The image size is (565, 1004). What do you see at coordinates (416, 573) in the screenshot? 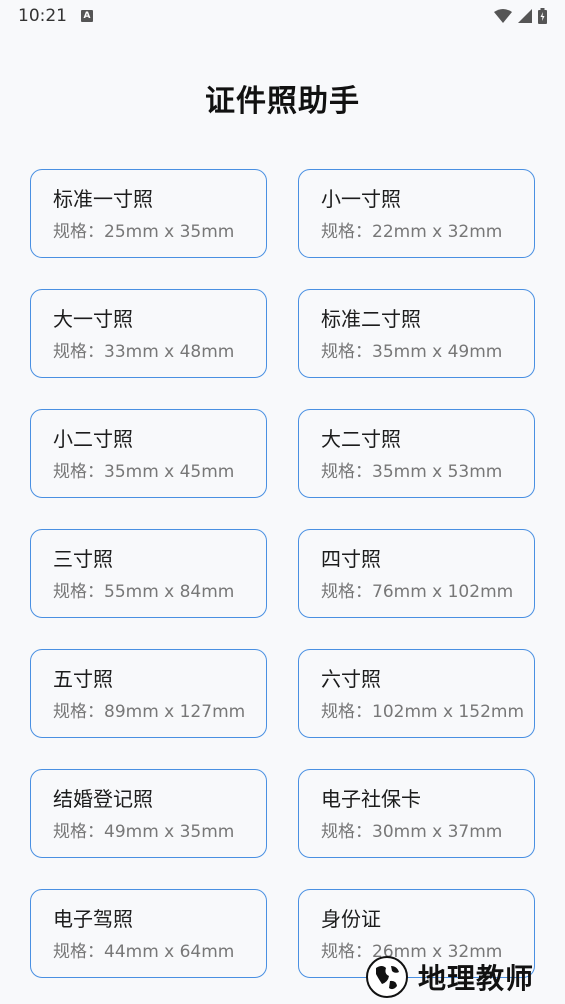
I see `photo-type-card: 四寸照规格：76mm x 102mm` at bounding box center [416, 573].